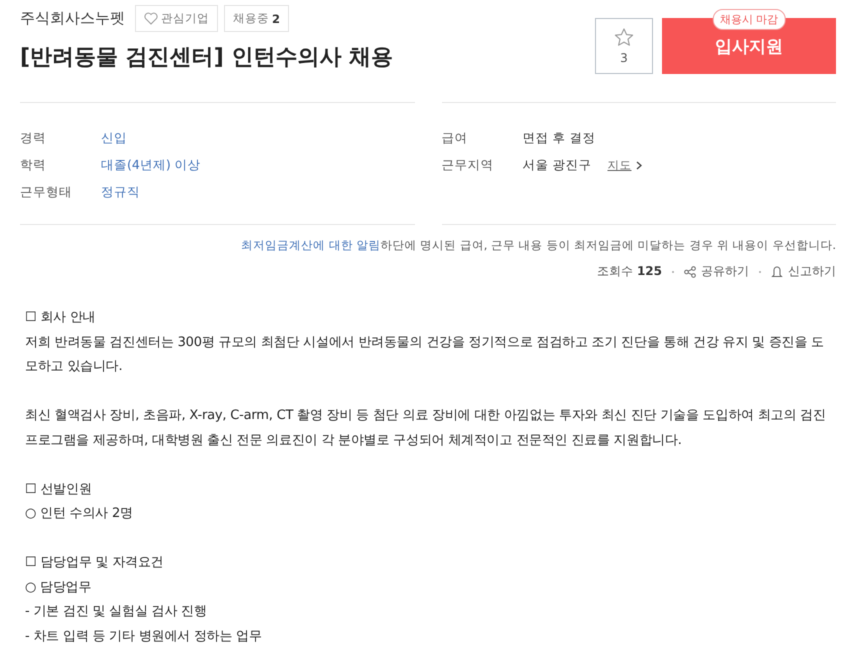 This screenshot has width=860, height=646. I want to click on report-link: 신고하기, so click(812, 271).